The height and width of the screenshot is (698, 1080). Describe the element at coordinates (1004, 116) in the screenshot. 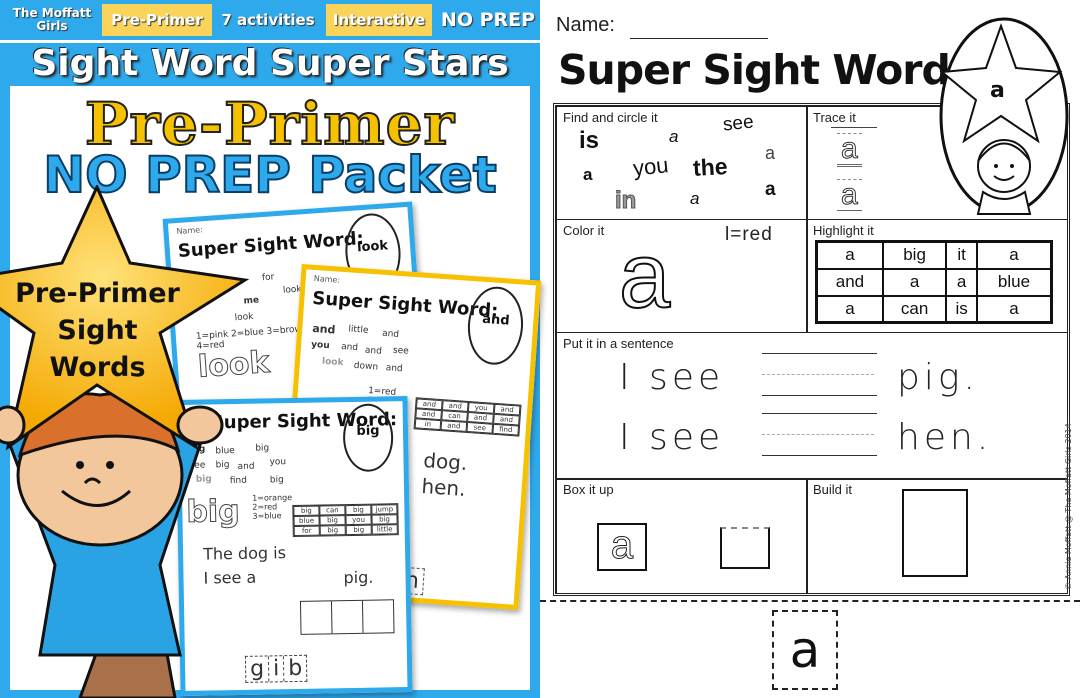

I see `star-girl-oval-illustration` at that location.